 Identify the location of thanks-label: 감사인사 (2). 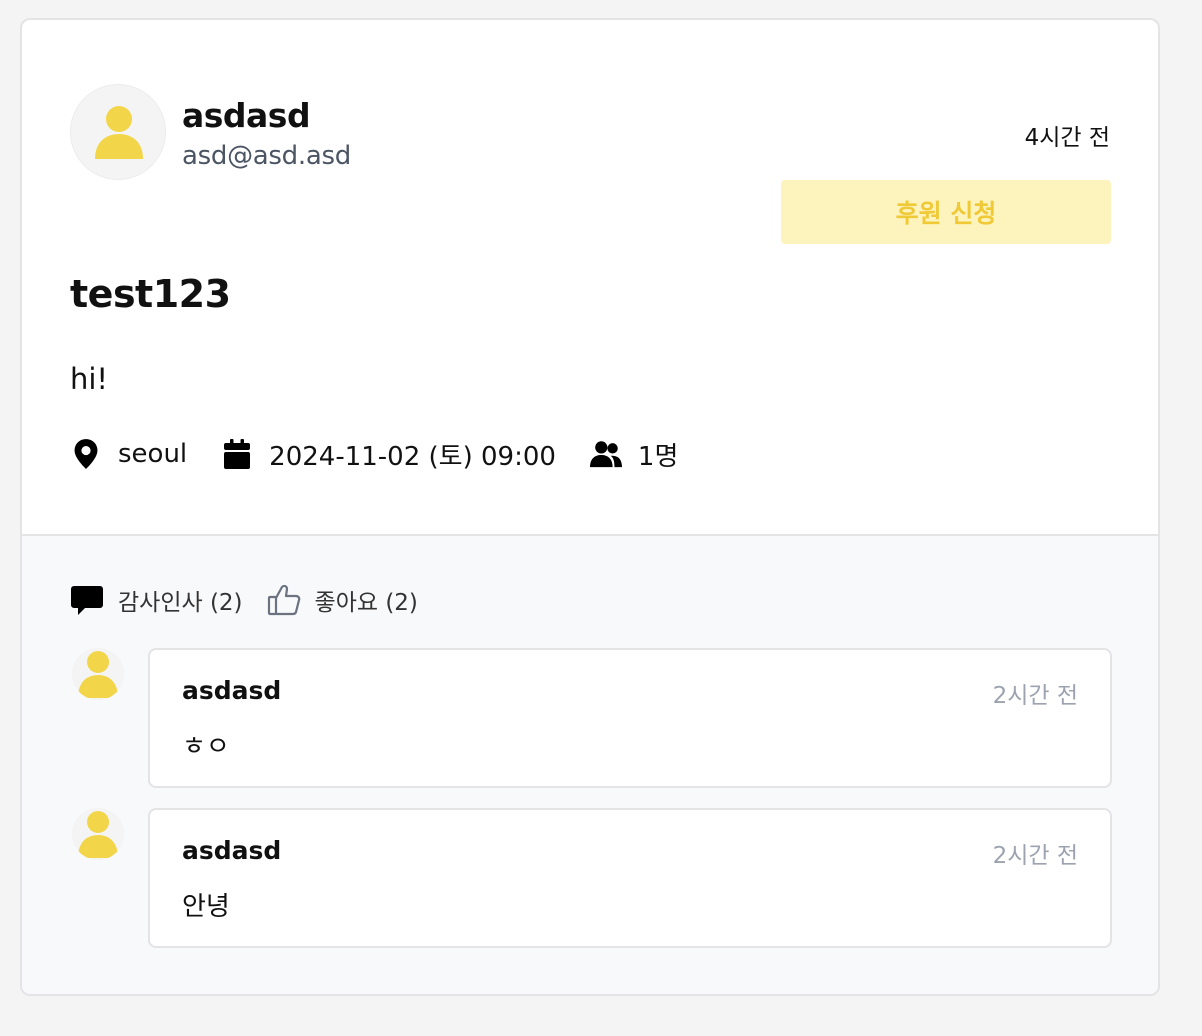
(180, 603).